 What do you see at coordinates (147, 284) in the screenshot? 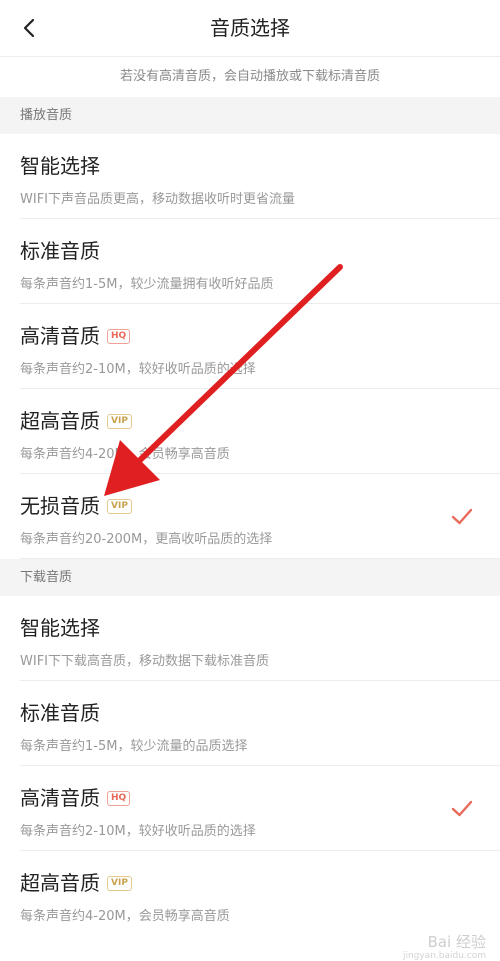
I see `option-description: 每条声音约1-5M，较少流量拥有收听好品质` at bounding box center [147, 284].